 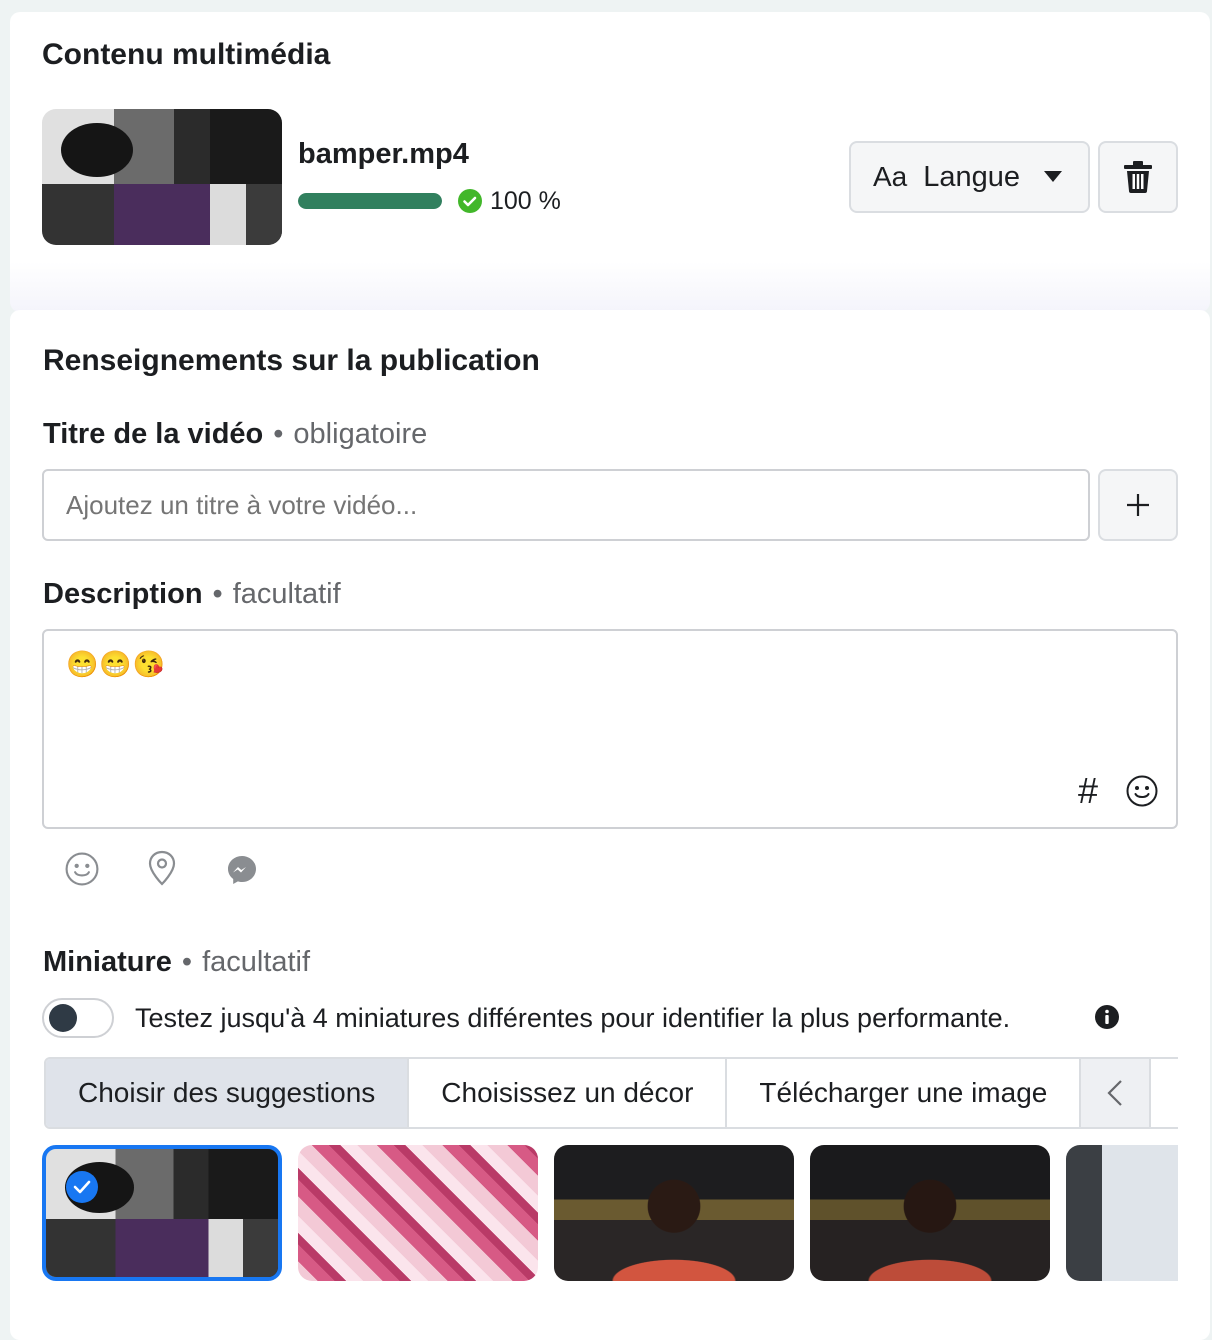 I want to click on tab-decor: Choisissez un décor, so click(x=568, y=1093).